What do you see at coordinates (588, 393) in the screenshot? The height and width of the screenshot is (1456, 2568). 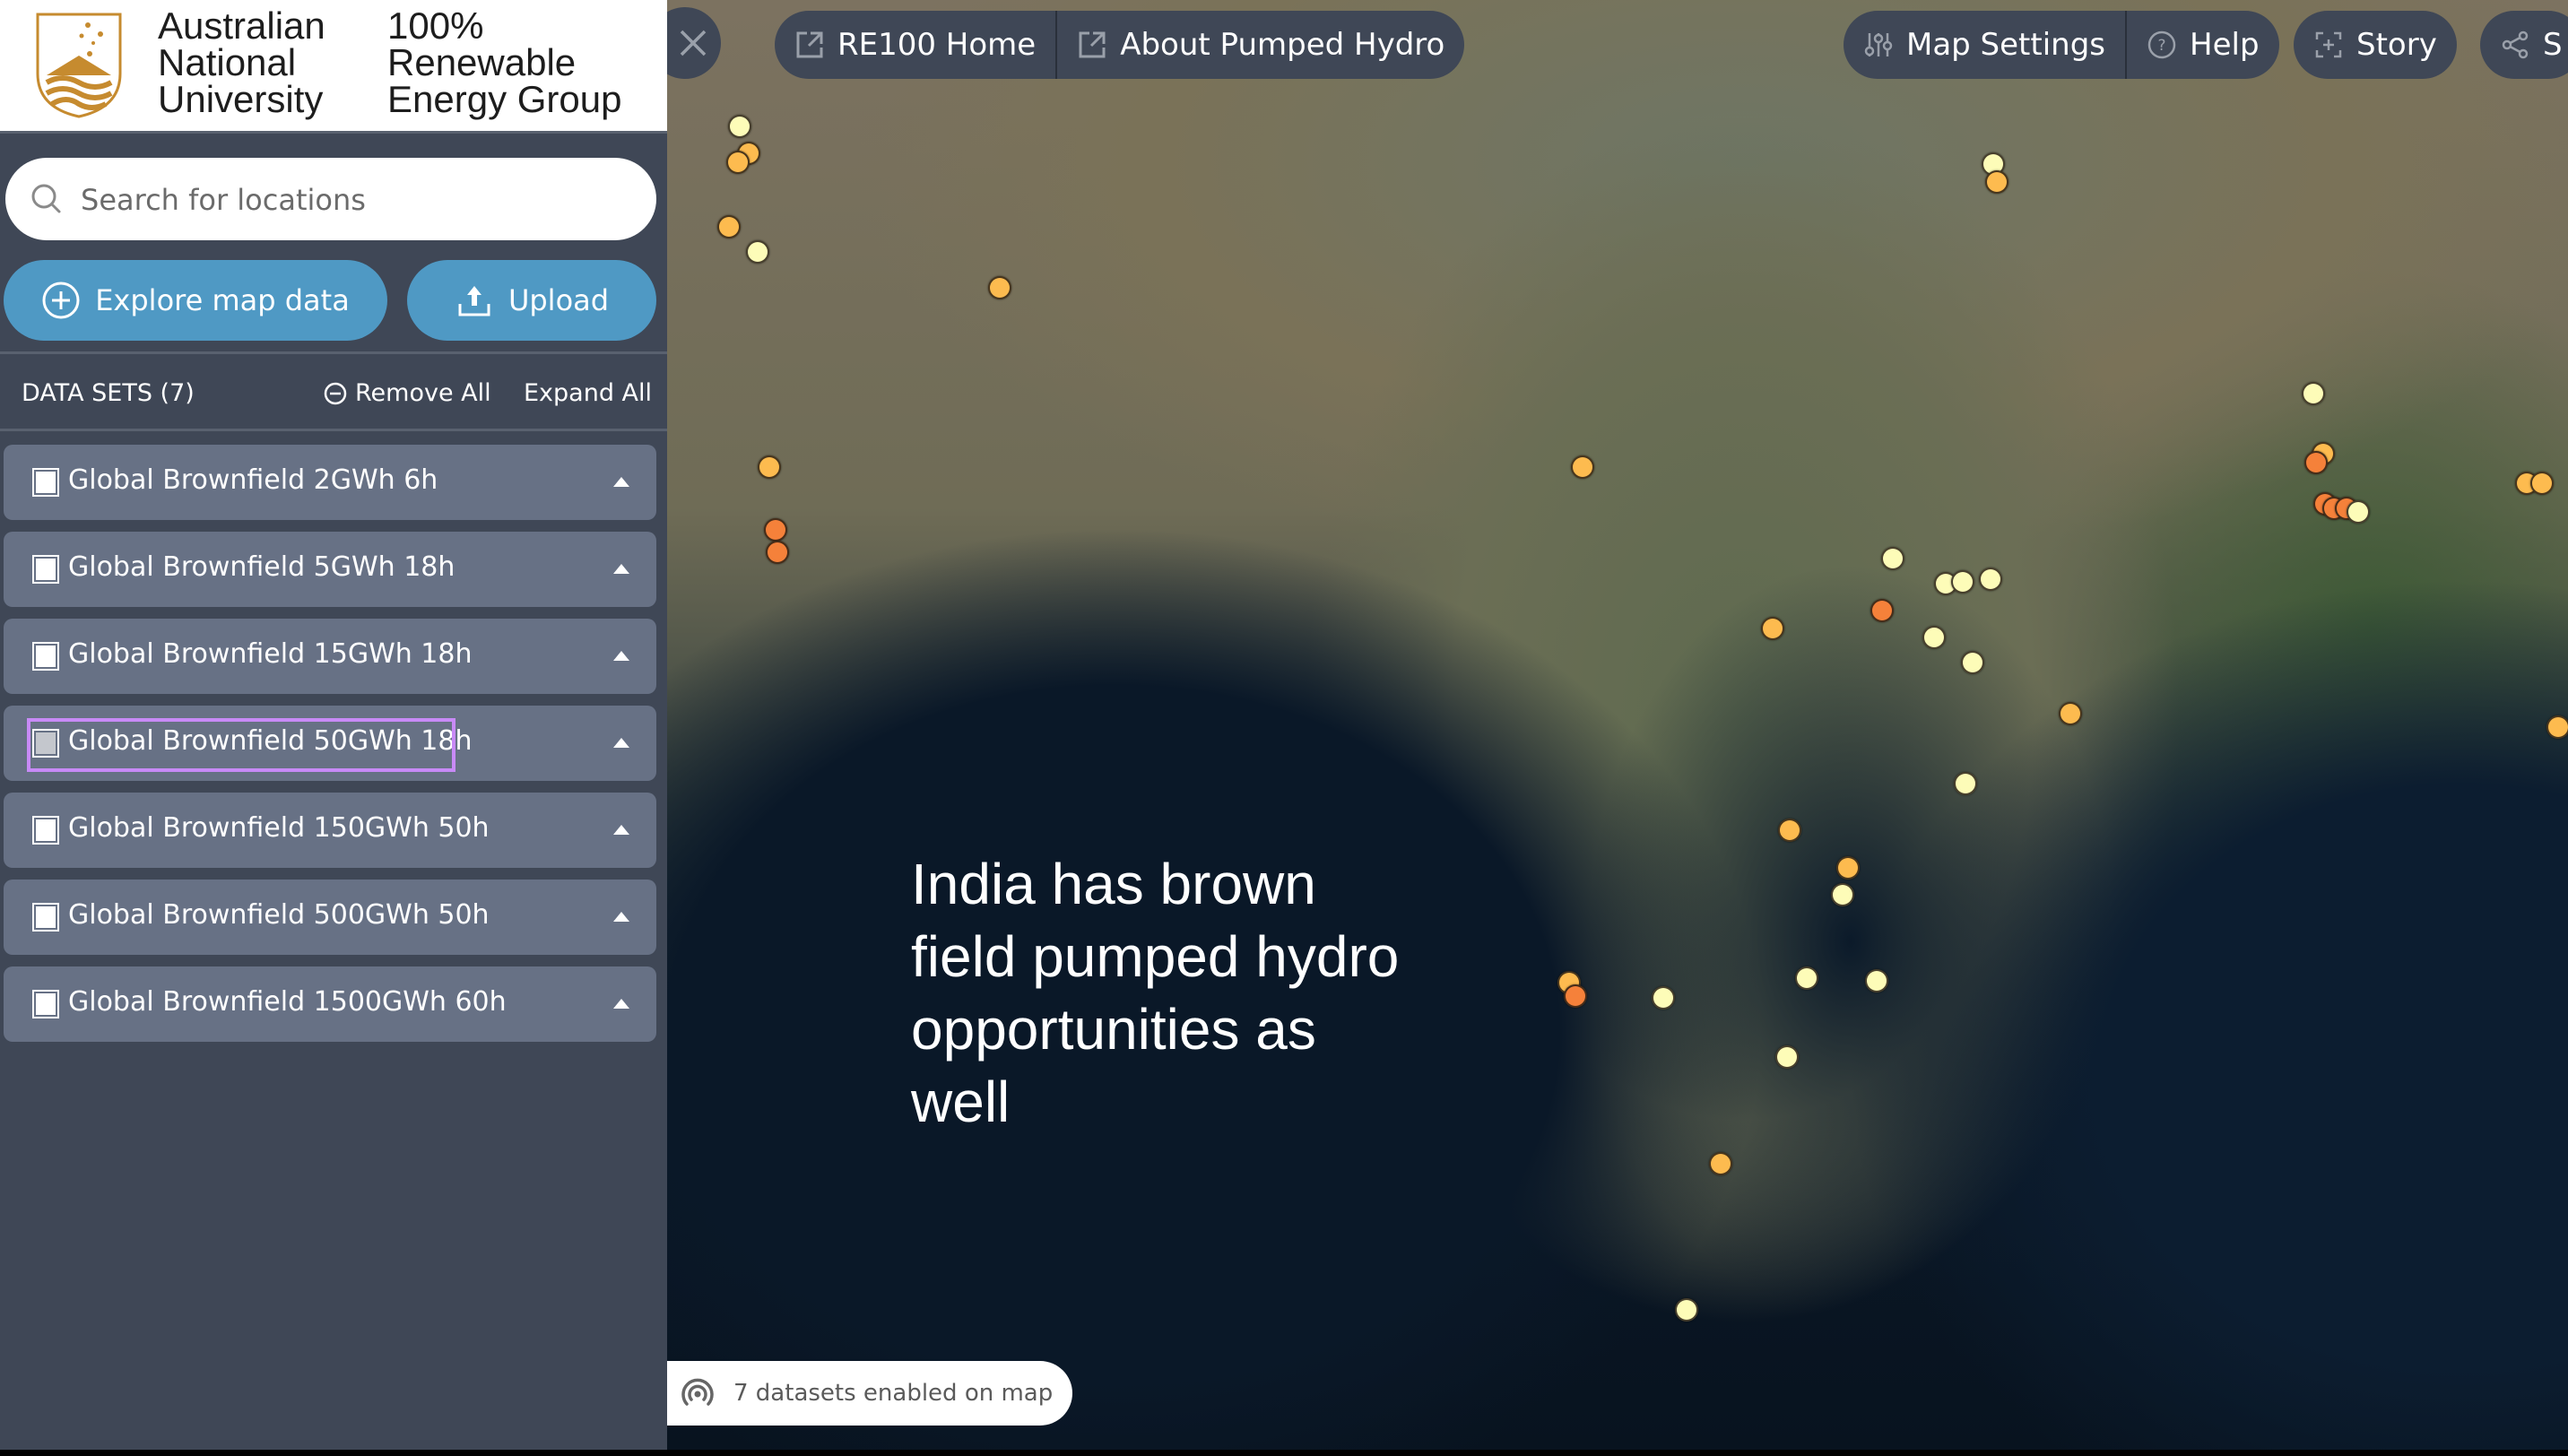 I see `expand-all-button: Expand All` at bounding box center [588, 393].